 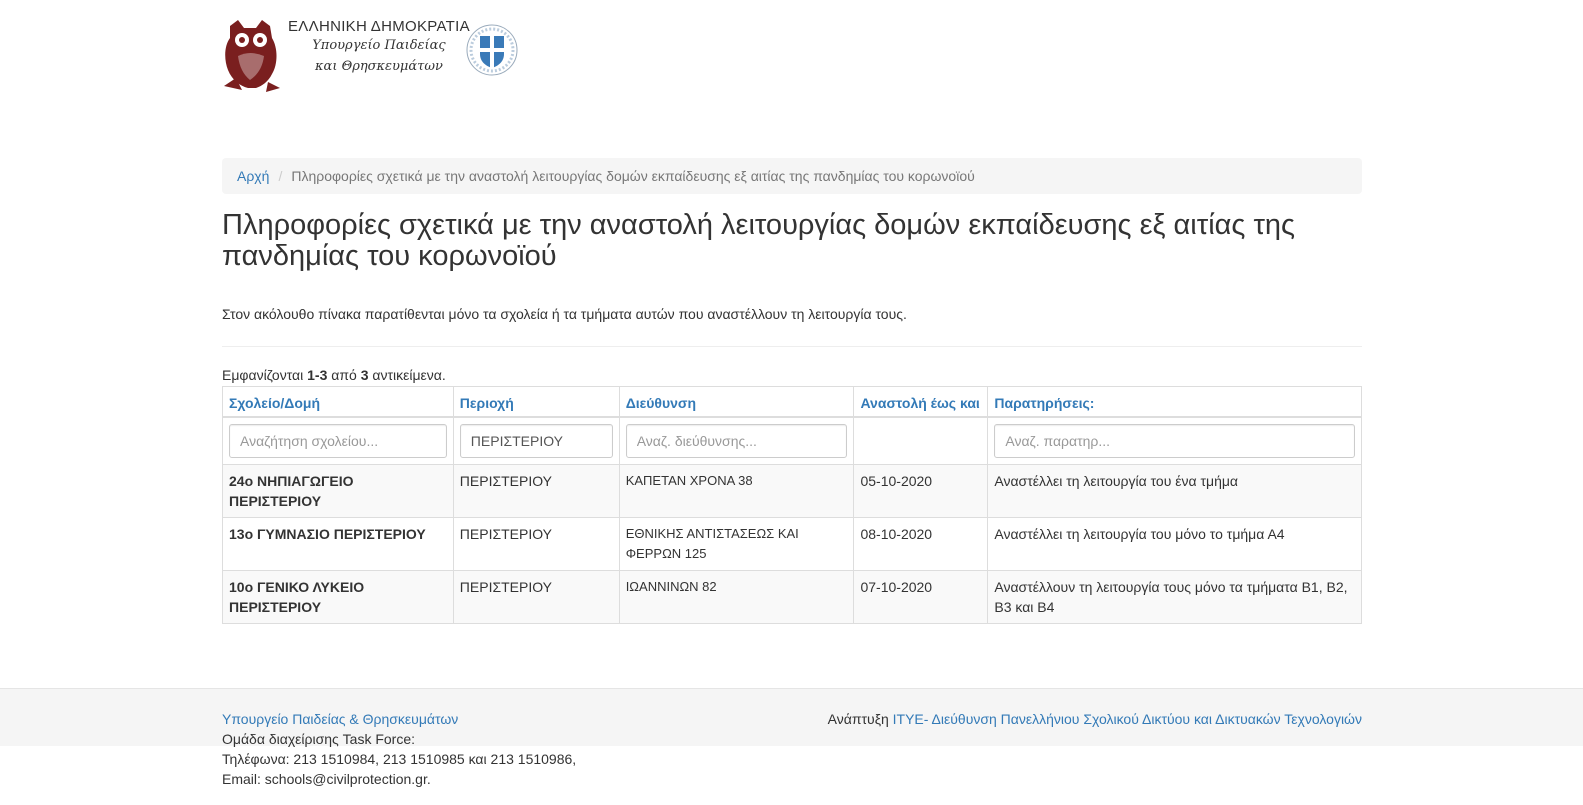 I want to click on filter-cell-notes, so click(x=1174, y=440).